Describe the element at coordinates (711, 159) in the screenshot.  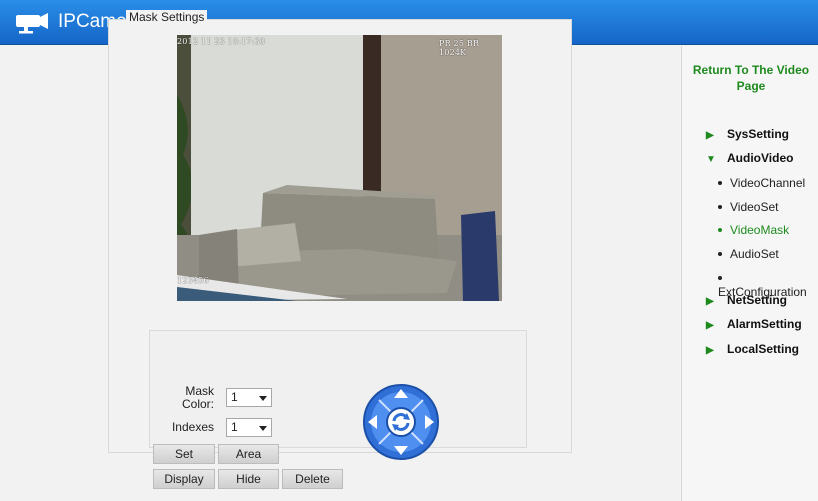
I see `triangle-down-icon: ▼` at that location.